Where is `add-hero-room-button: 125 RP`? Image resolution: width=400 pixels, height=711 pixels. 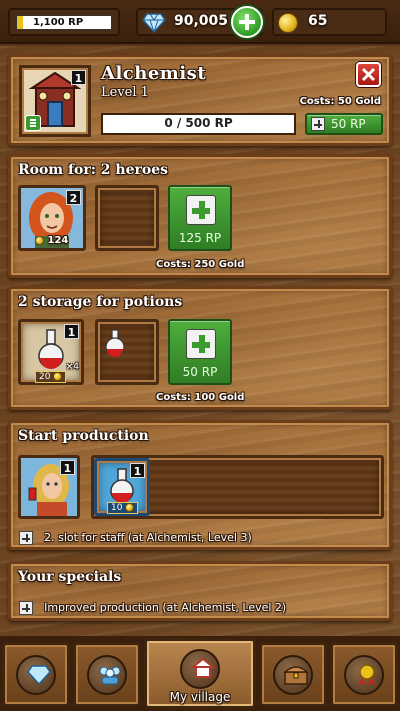 add-hero-room-button: 125 RP is located at coordinates (200, 218).